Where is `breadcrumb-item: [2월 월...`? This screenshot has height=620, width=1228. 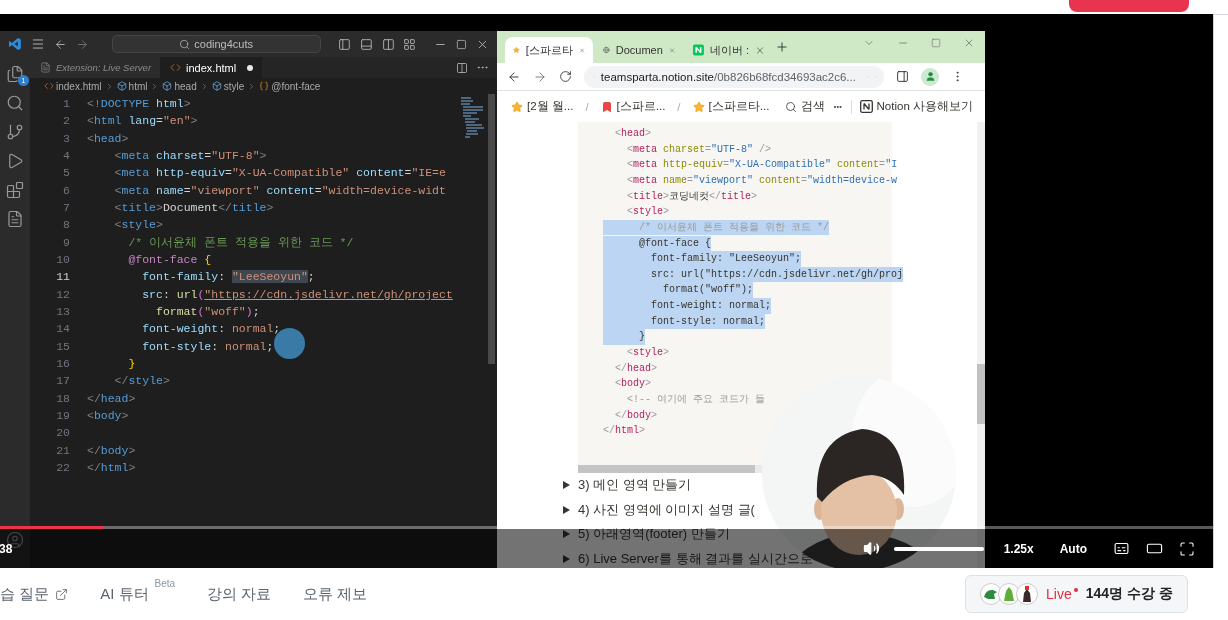
breadcrumb-item: [2월 월... is located at coordinates (542, 106).